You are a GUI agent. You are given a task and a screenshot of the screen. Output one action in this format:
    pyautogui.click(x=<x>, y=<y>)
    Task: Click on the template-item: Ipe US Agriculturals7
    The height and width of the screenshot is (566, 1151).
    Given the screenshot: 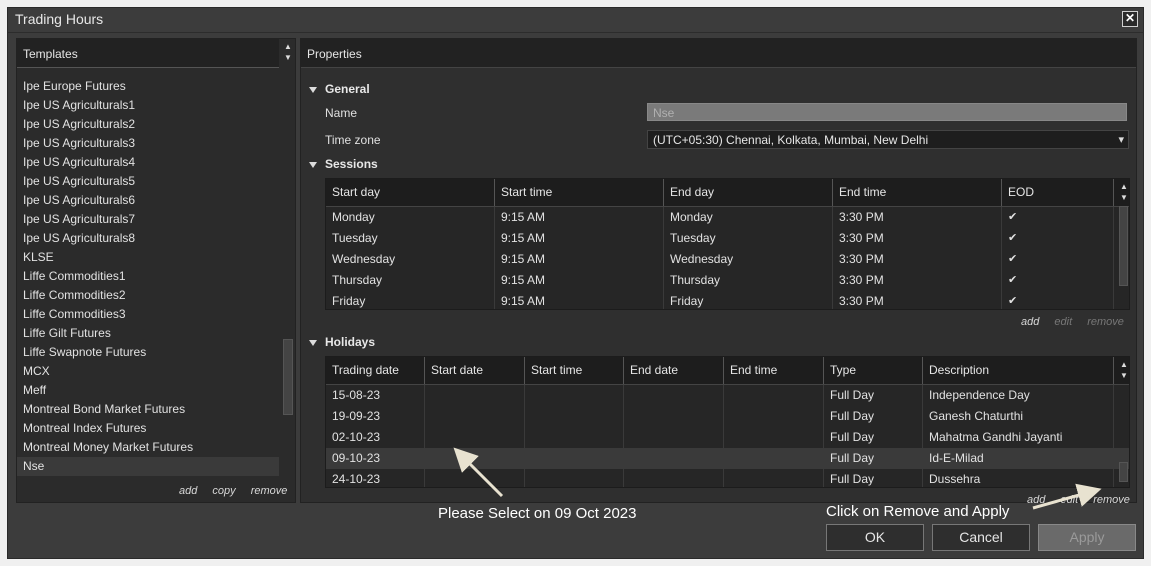 What is the action you would take?
    pyautogui.click(x=148, y=219)
    